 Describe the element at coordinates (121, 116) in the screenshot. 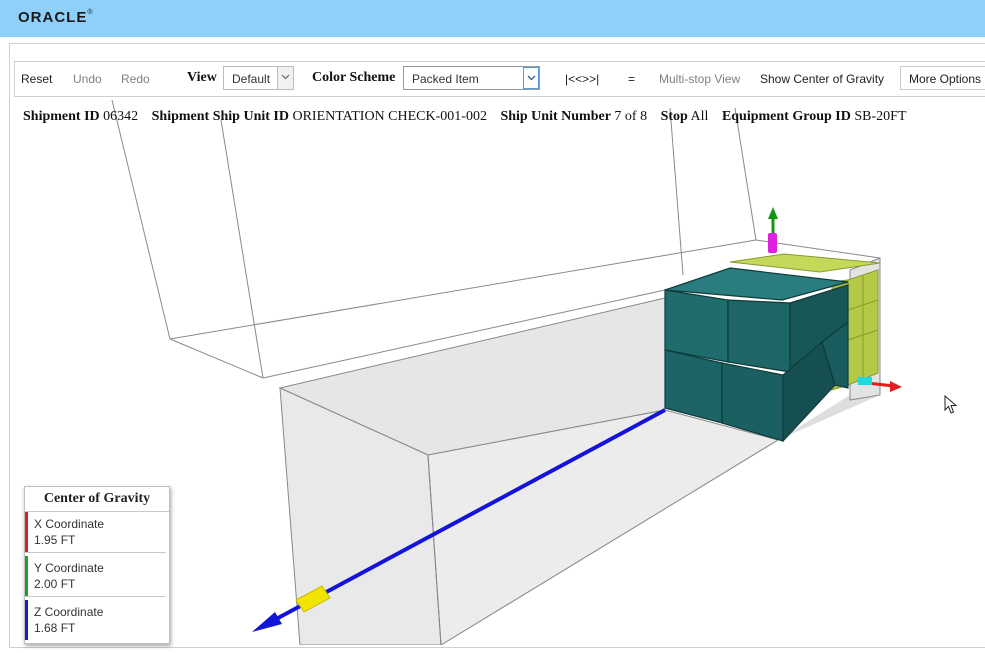

I see `shipment-id-value: 06342` at that location.